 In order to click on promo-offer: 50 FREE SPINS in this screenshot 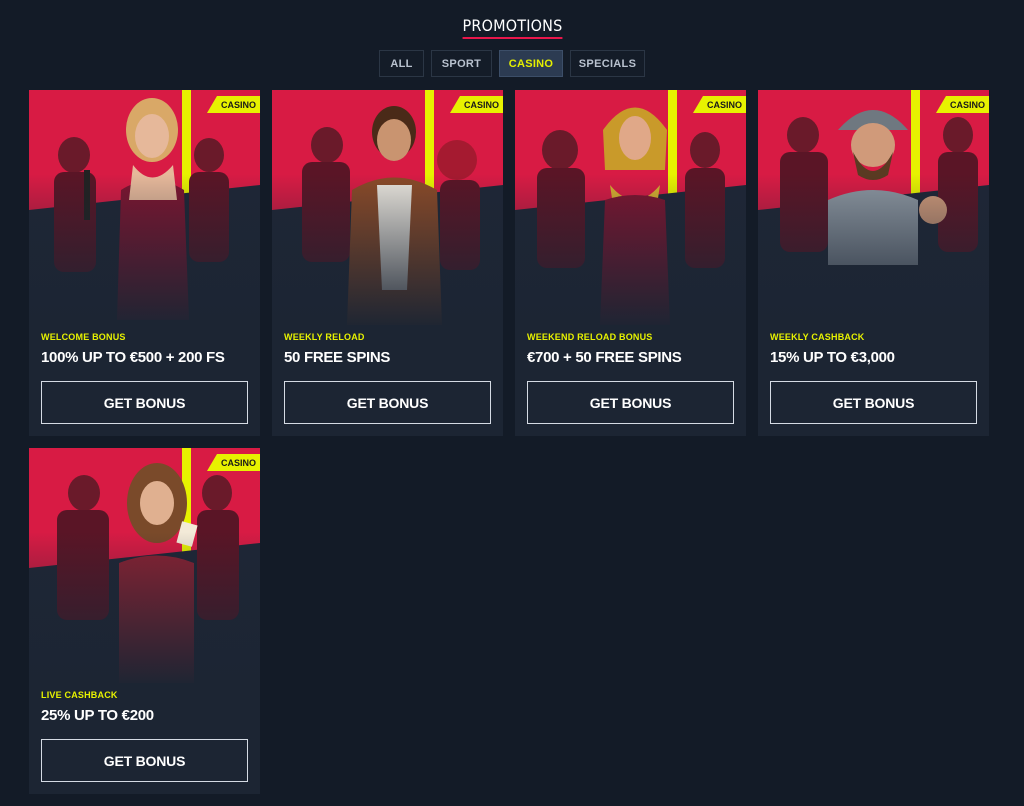, I will do `click(337, 357)`.